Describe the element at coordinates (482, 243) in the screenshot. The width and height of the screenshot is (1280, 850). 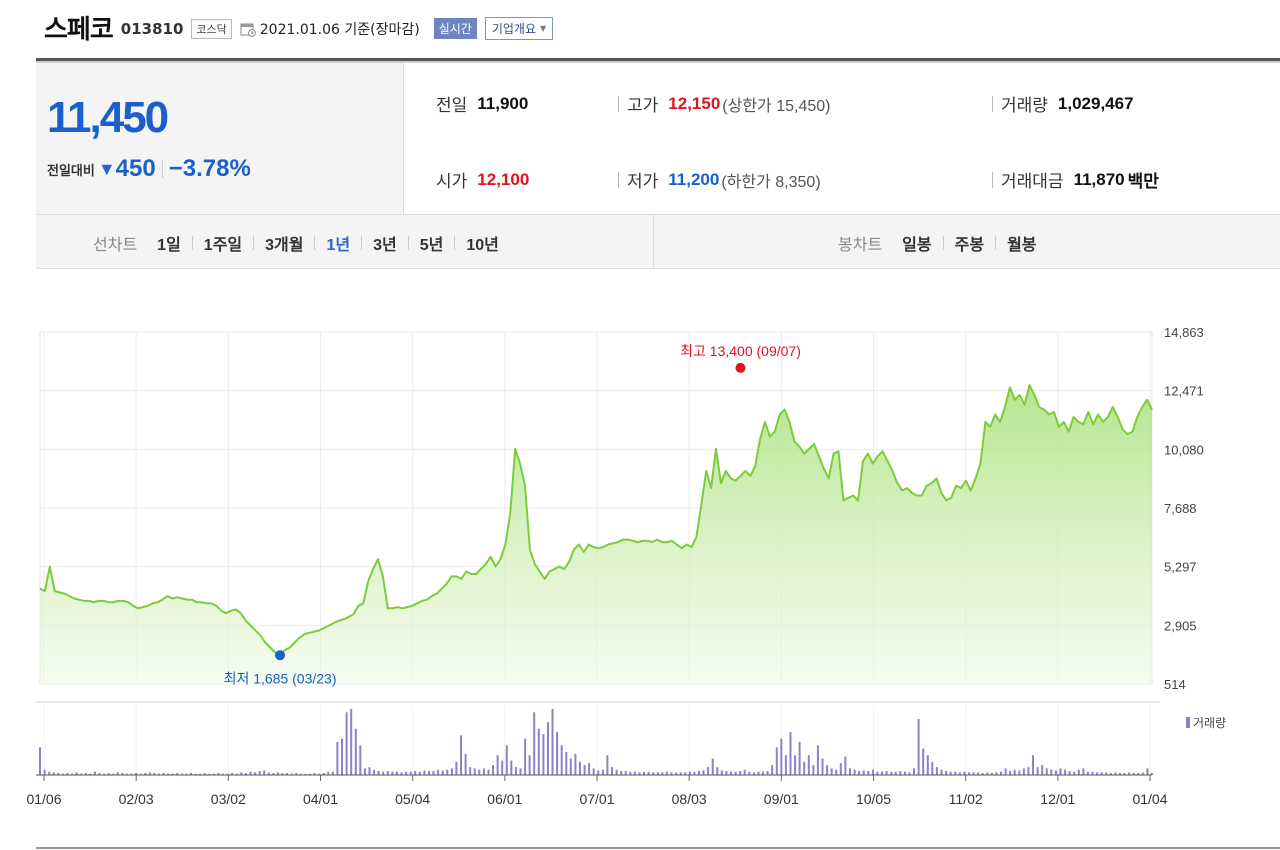
I see `period-10y: 10년` at that location.